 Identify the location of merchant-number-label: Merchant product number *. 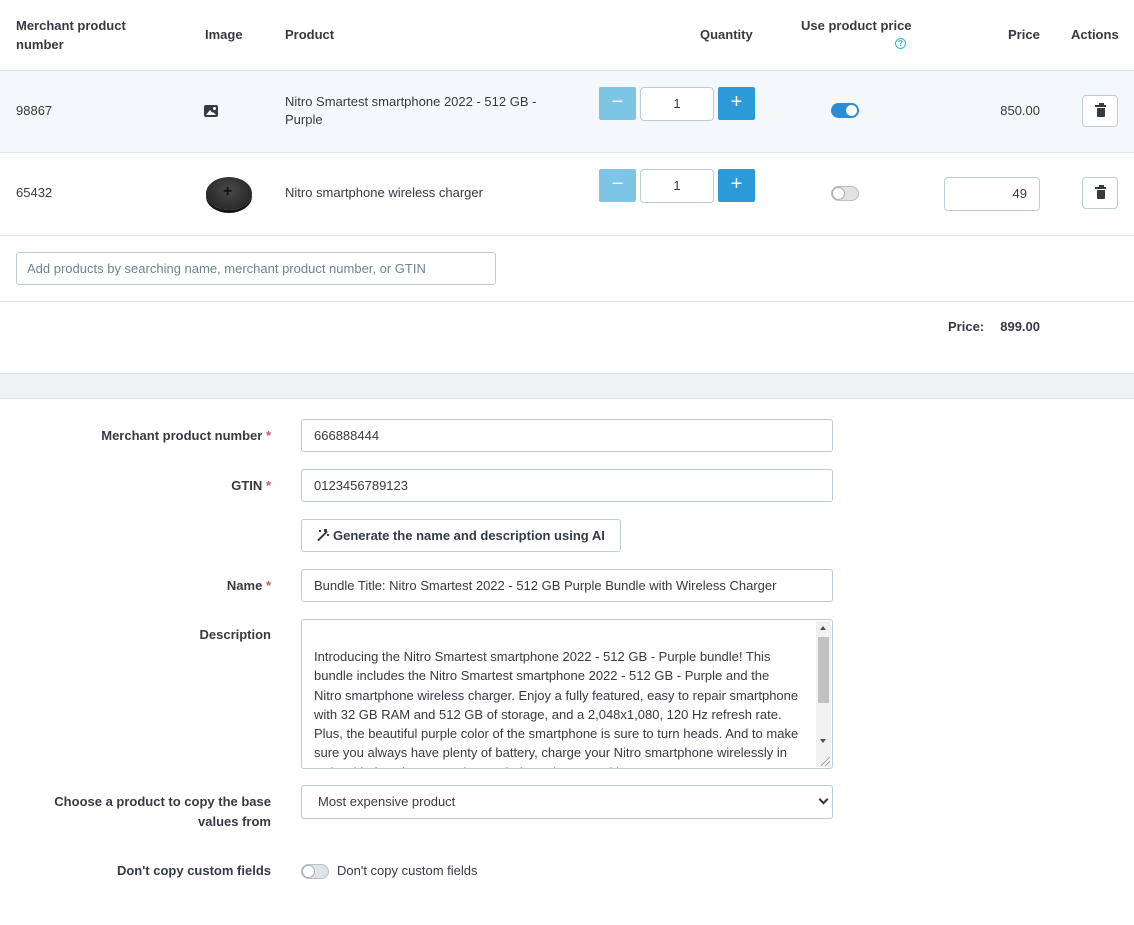
(186, 436).